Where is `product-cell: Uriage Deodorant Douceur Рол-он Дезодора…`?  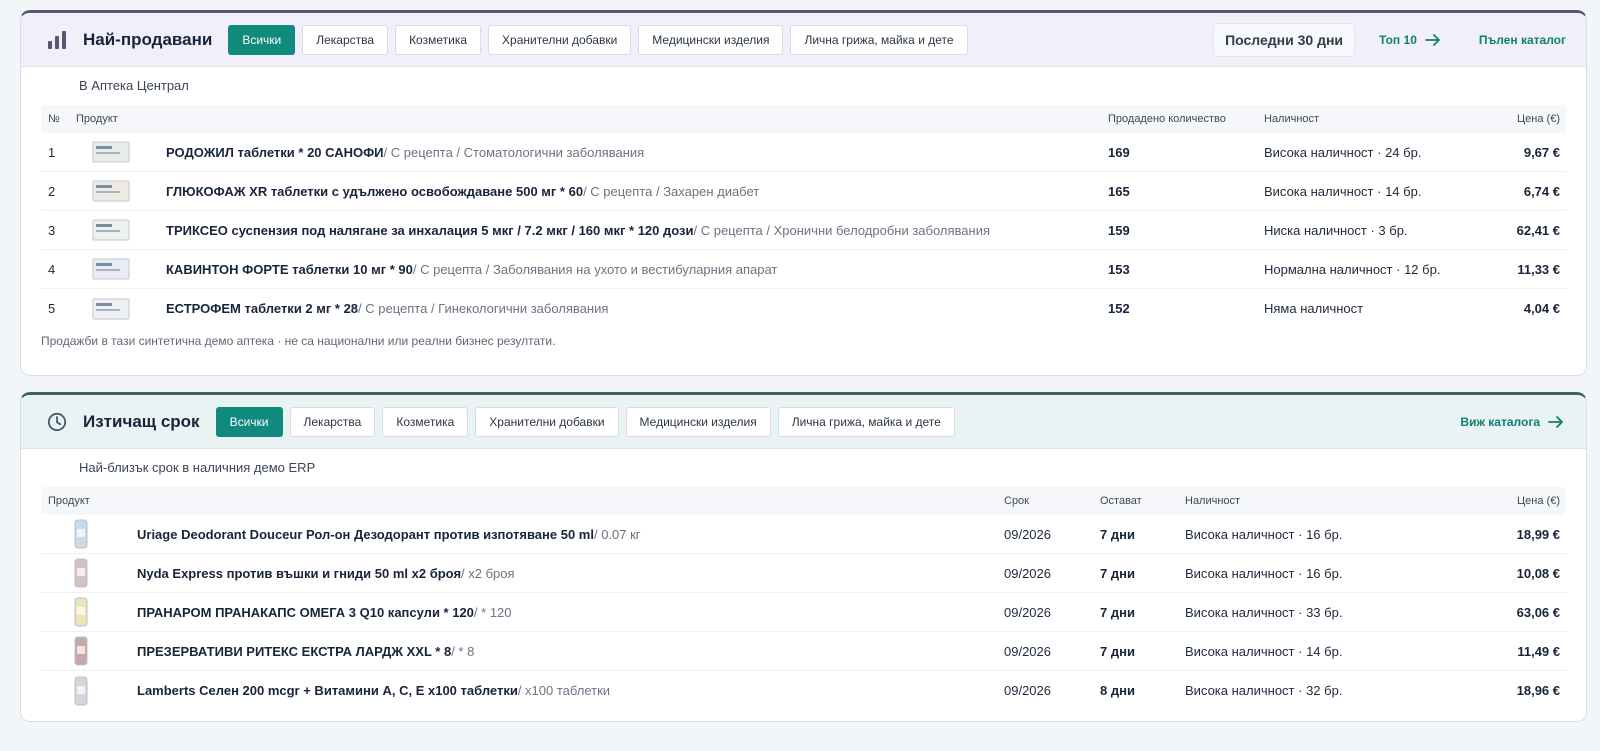 product-cell: Uriage Deodorant Douceur Рол-он Дезодора… is located at coordinates (389, 534).